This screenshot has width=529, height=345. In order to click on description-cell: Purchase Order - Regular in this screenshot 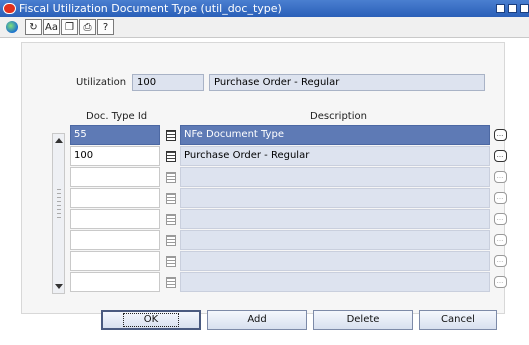, I will do `click(335, 156)`.